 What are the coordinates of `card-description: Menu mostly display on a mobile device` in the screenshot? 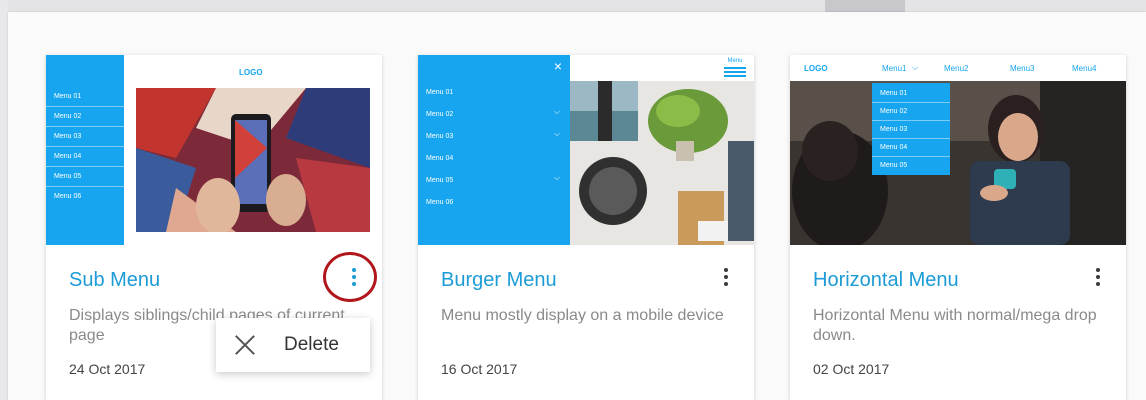 It's located at (582, 315).